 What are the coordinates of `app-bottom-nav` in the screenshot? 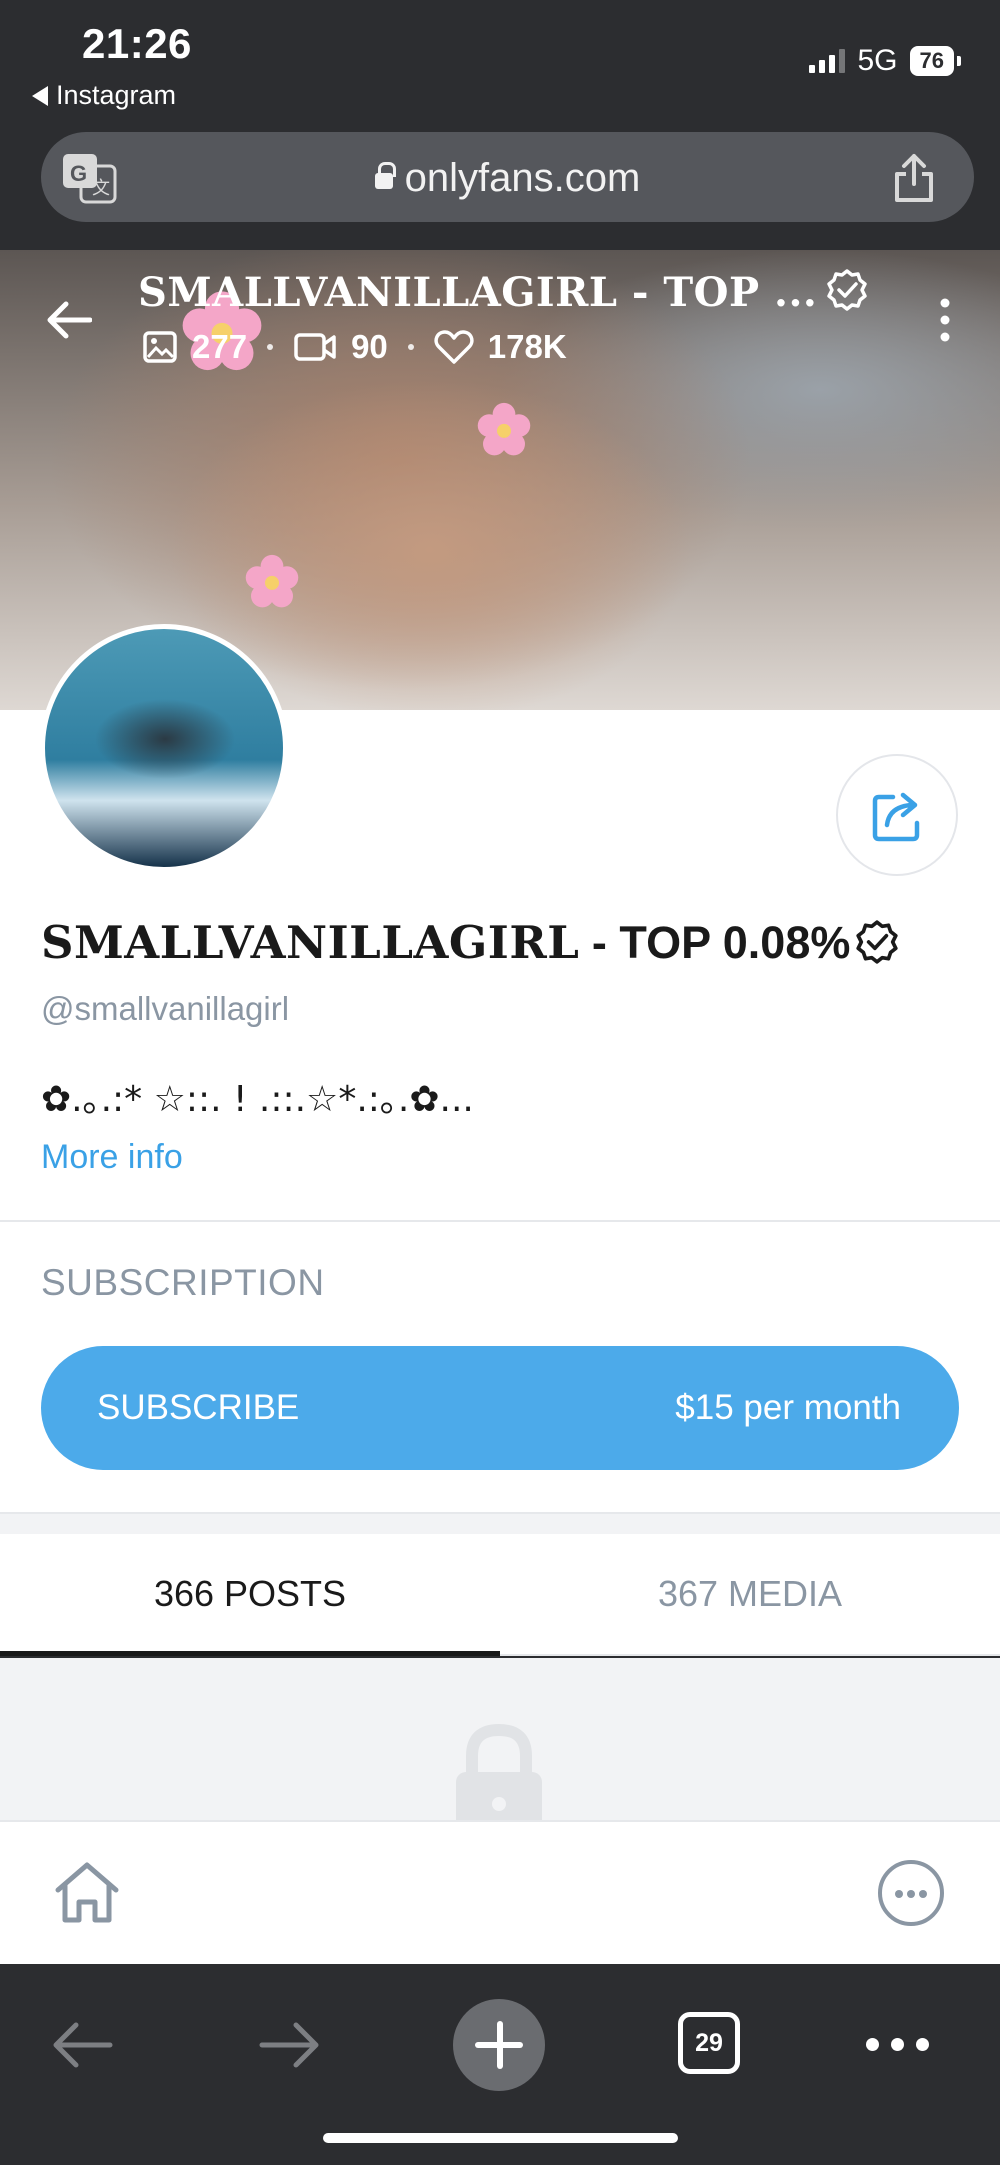 It's located at (500, 1892).